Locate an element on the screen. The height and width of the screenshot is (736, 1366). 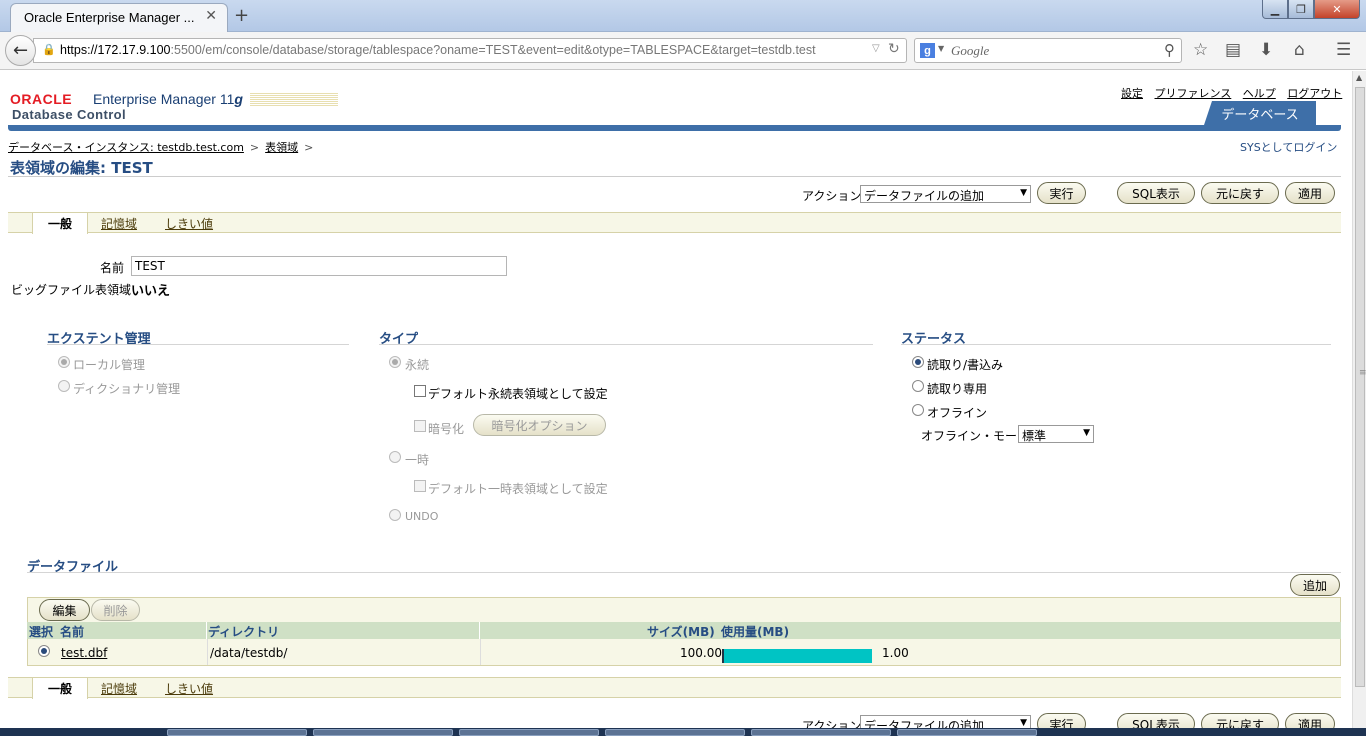
type-permanent-label: 永続 is located at coordinates (417, 365).